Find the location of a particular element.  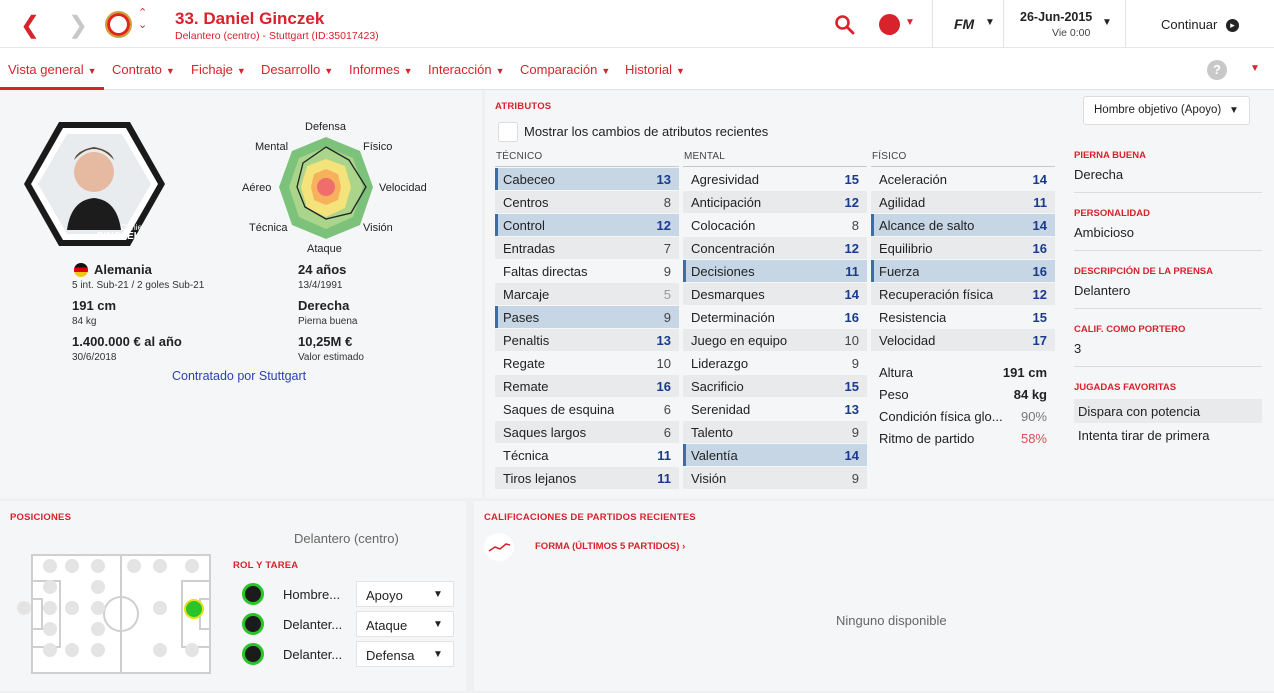

foot-label: Pierna buena is located at coordinates (328, 321).